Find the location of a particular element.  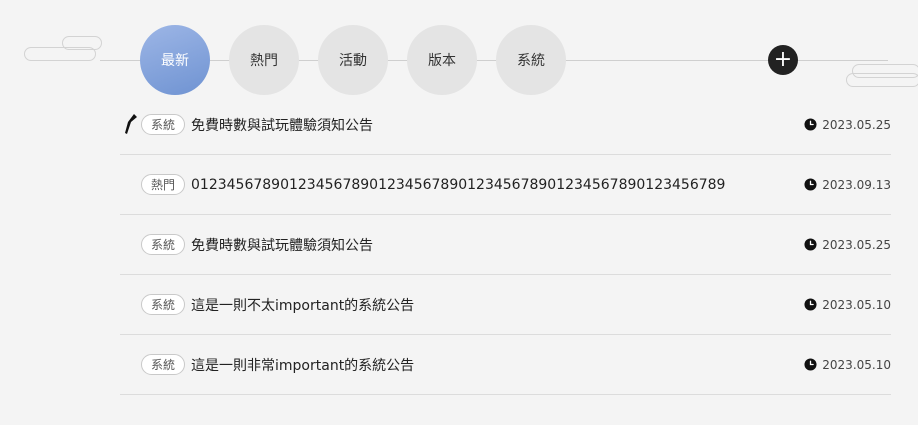

date-info: 2023.09.13 is located at coordinates (847, 185).